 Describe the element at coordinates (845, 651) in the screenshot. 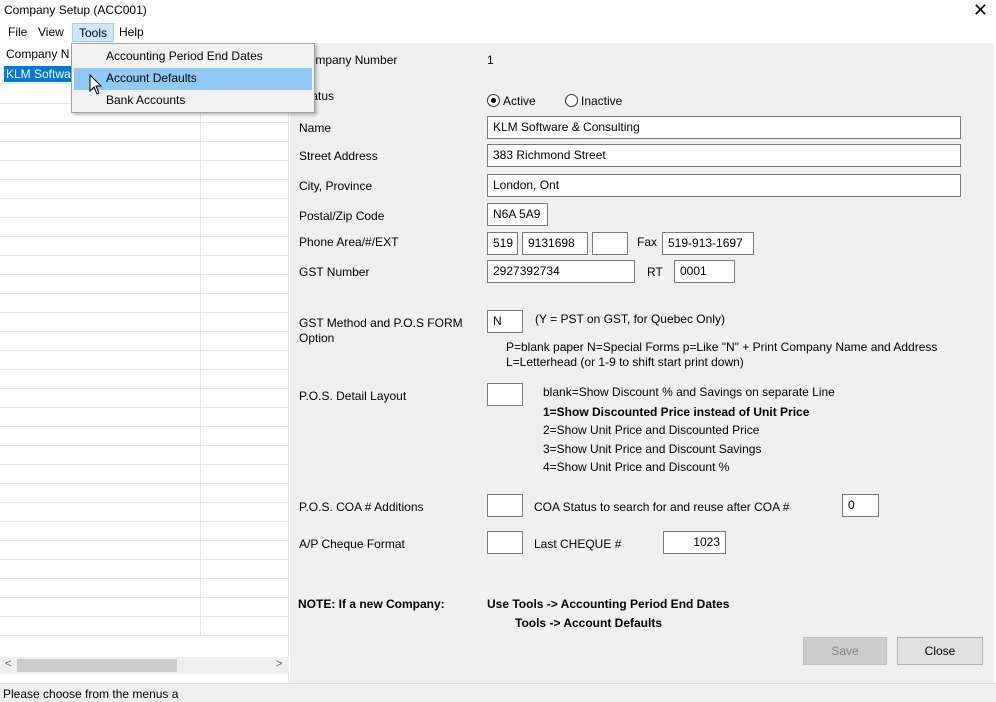

I see `save-button: Save` at that location.